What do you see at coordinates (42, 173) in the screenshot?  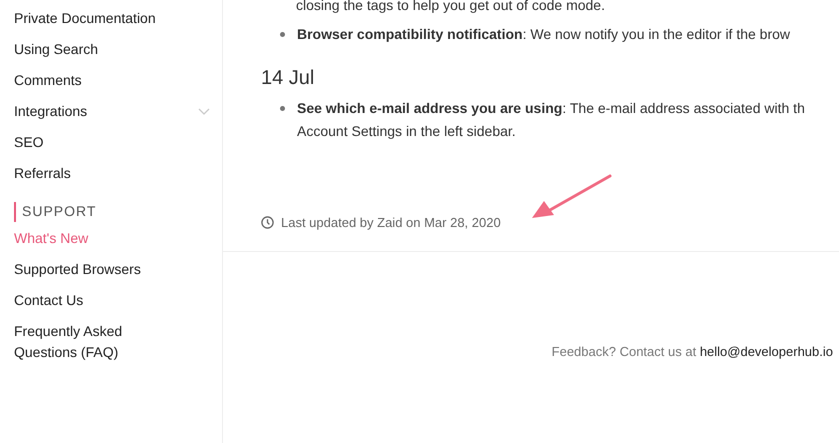 I see `sidebar-link: Referrals` at bounding box center [42, 173].